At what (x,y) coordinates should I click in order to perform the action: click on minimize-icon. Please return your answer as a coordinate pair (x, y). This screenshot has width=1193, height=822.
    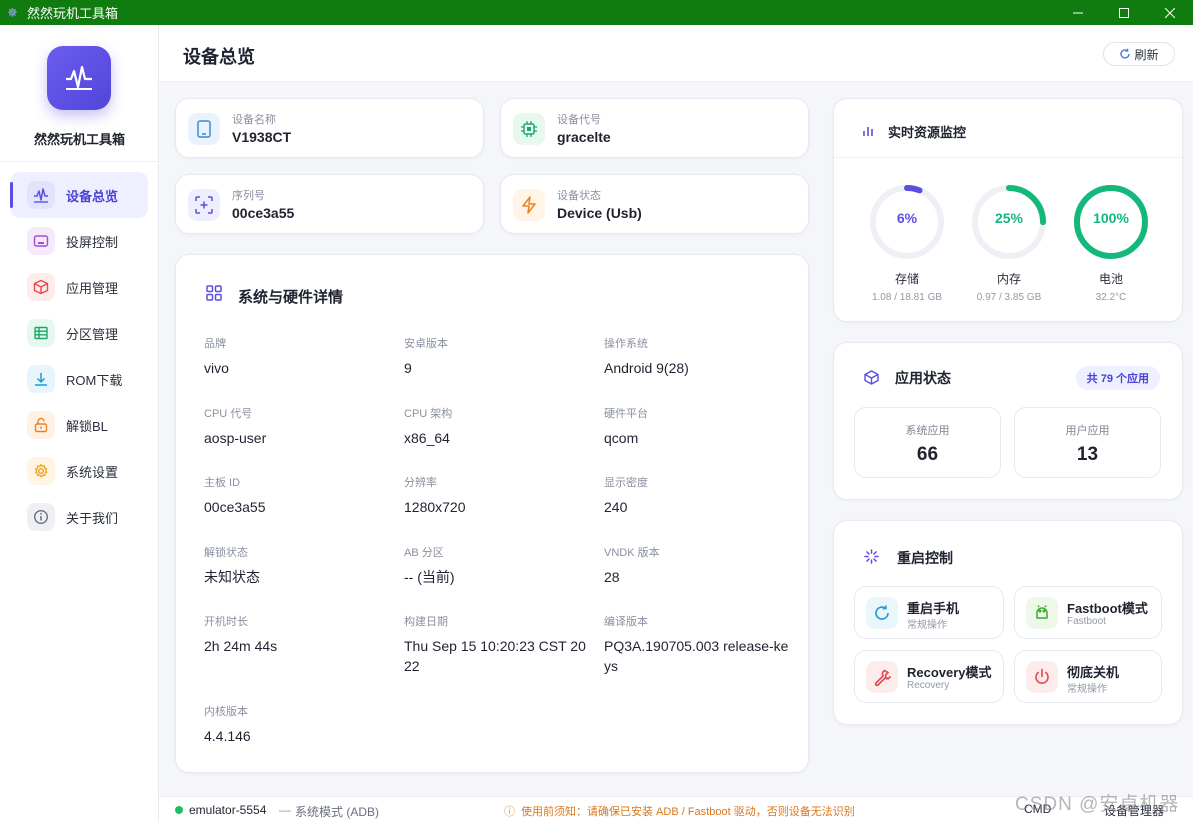
    Looking at the image, I should click on (1078, 12).